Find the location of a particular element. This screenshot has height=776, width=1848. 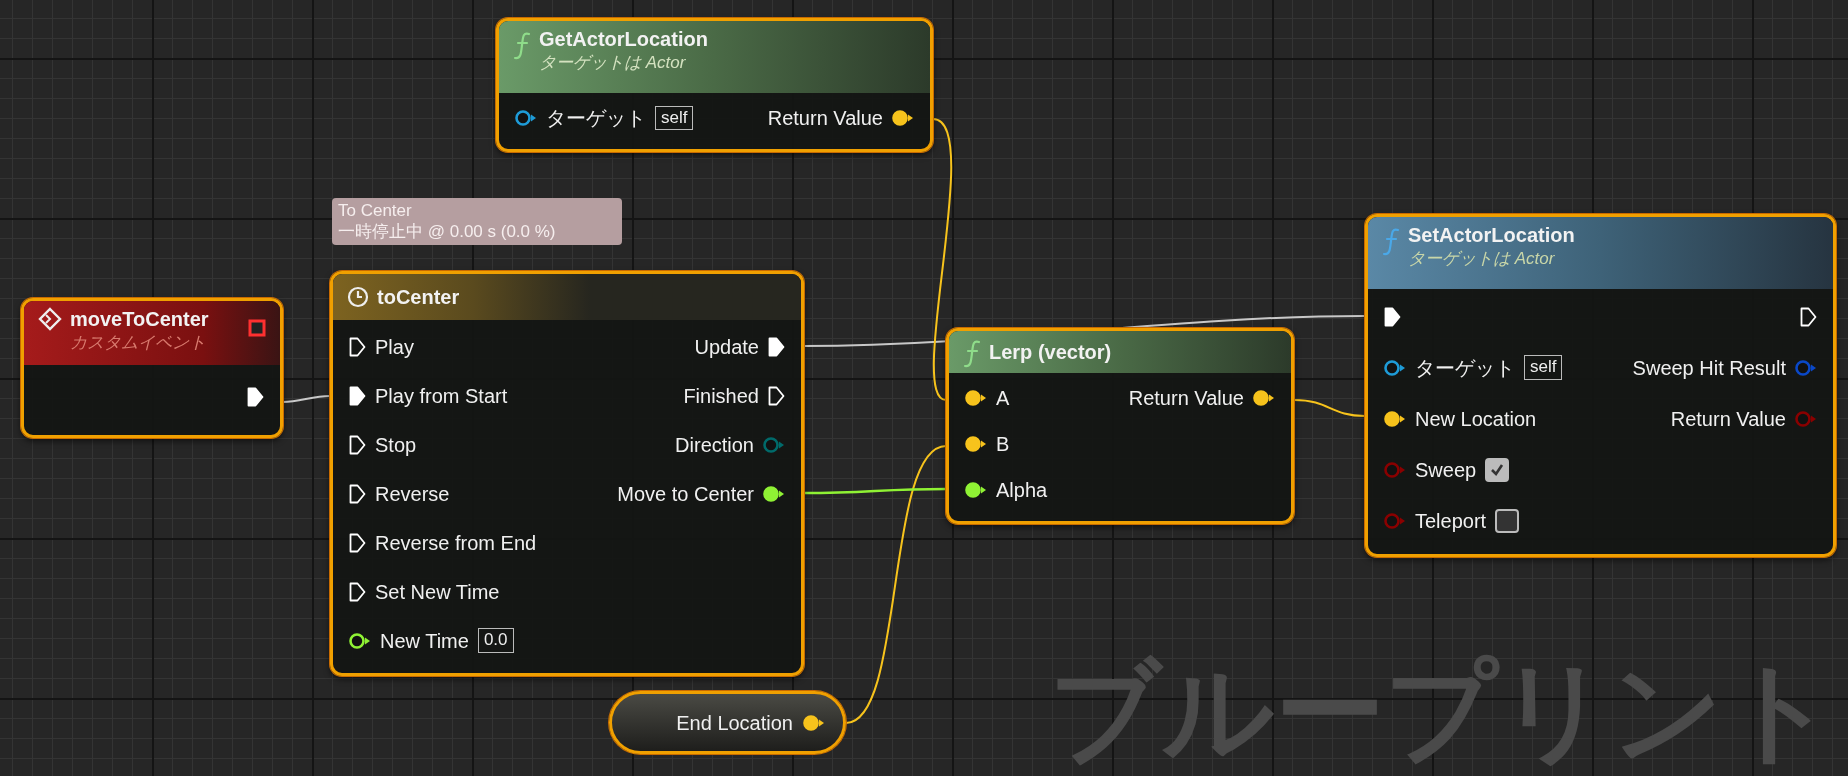

tooltip-text: To Center is located at coordinates (375, 211).